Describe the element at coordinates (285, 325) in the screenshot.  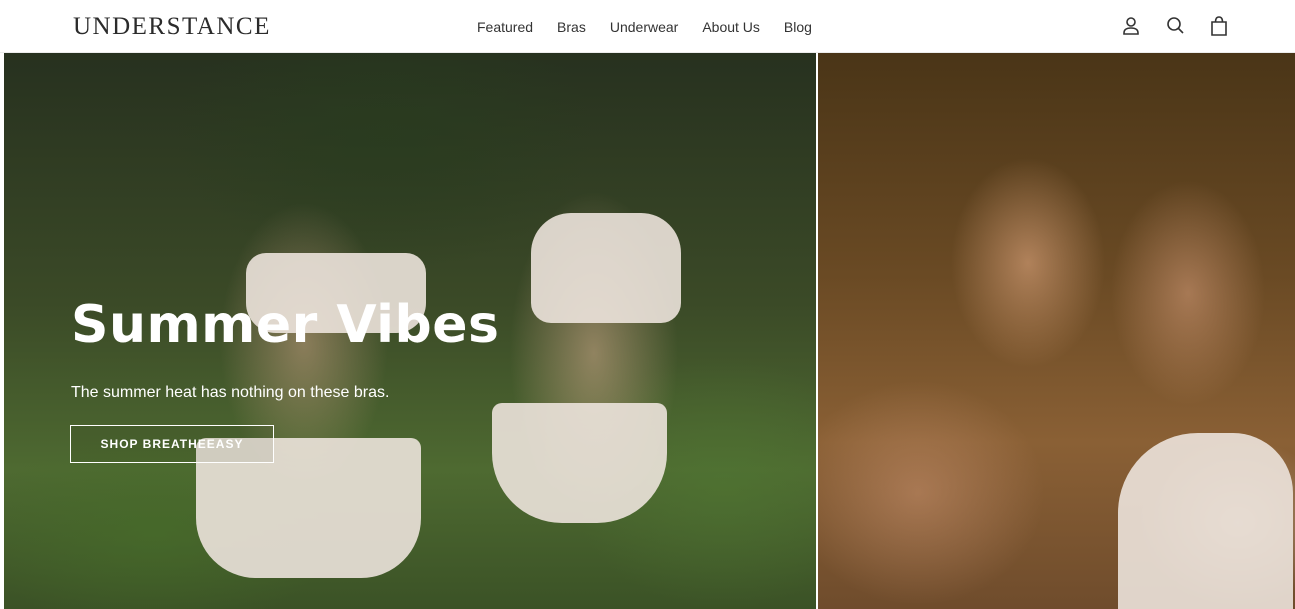
I see `hero-headline: Summer Vibes` at that location.